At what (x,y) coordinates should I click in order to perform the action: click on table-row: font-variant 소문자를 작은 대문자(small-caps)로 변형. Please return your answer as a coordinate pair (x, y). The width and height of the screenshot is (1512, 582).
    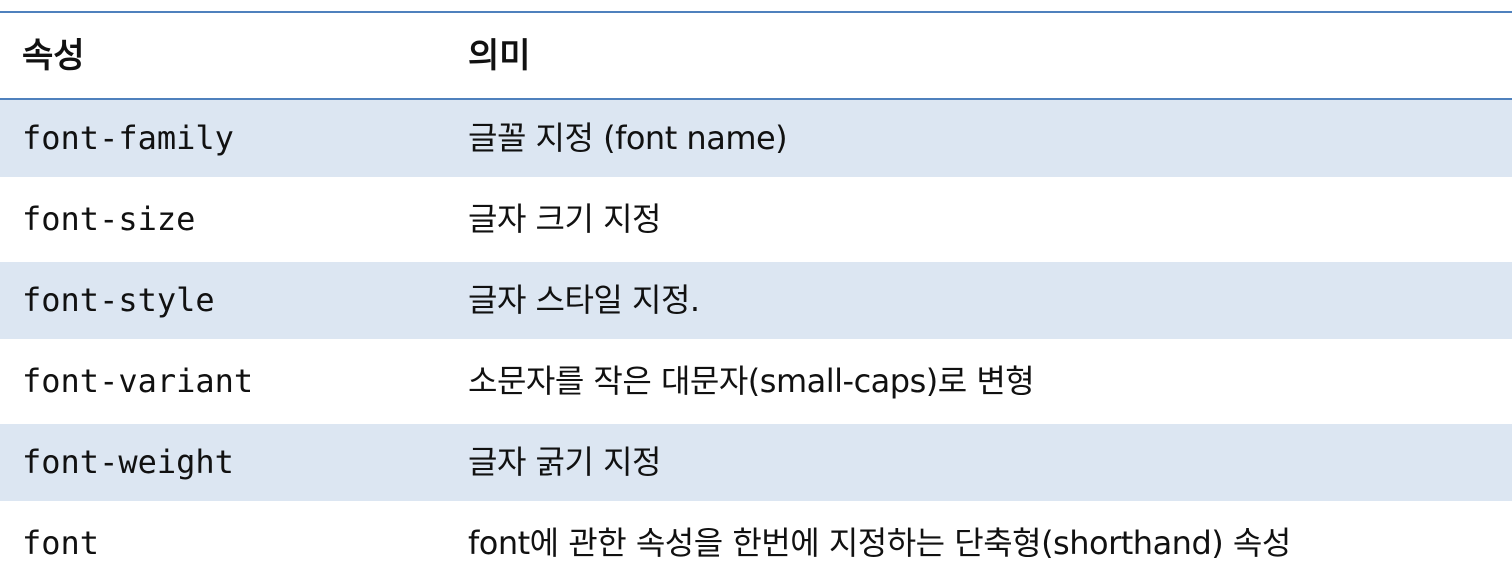
    Looking at the image, I should click on (756, 381).